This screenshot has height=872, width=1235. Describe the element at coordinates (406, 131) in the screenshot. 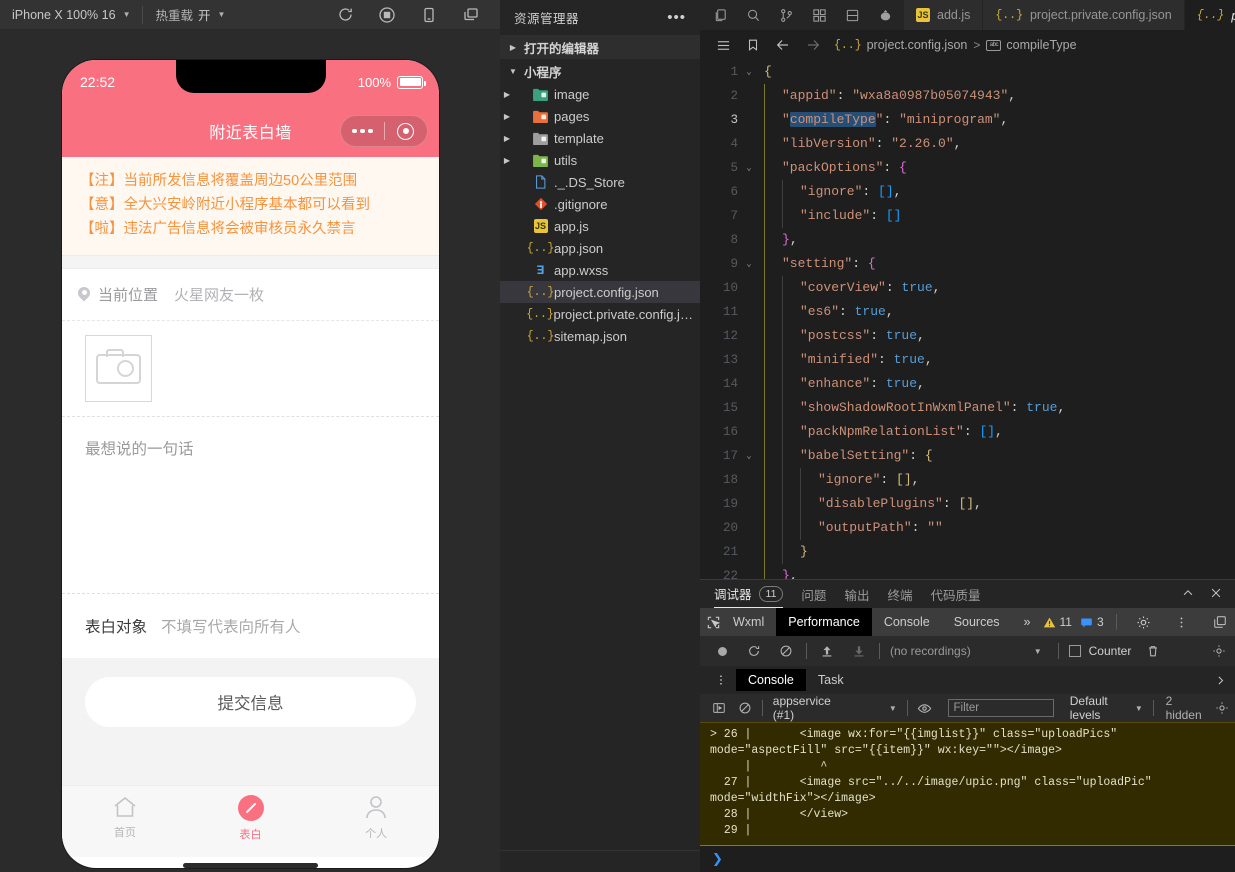

I see `close-circle-icon` at that location.